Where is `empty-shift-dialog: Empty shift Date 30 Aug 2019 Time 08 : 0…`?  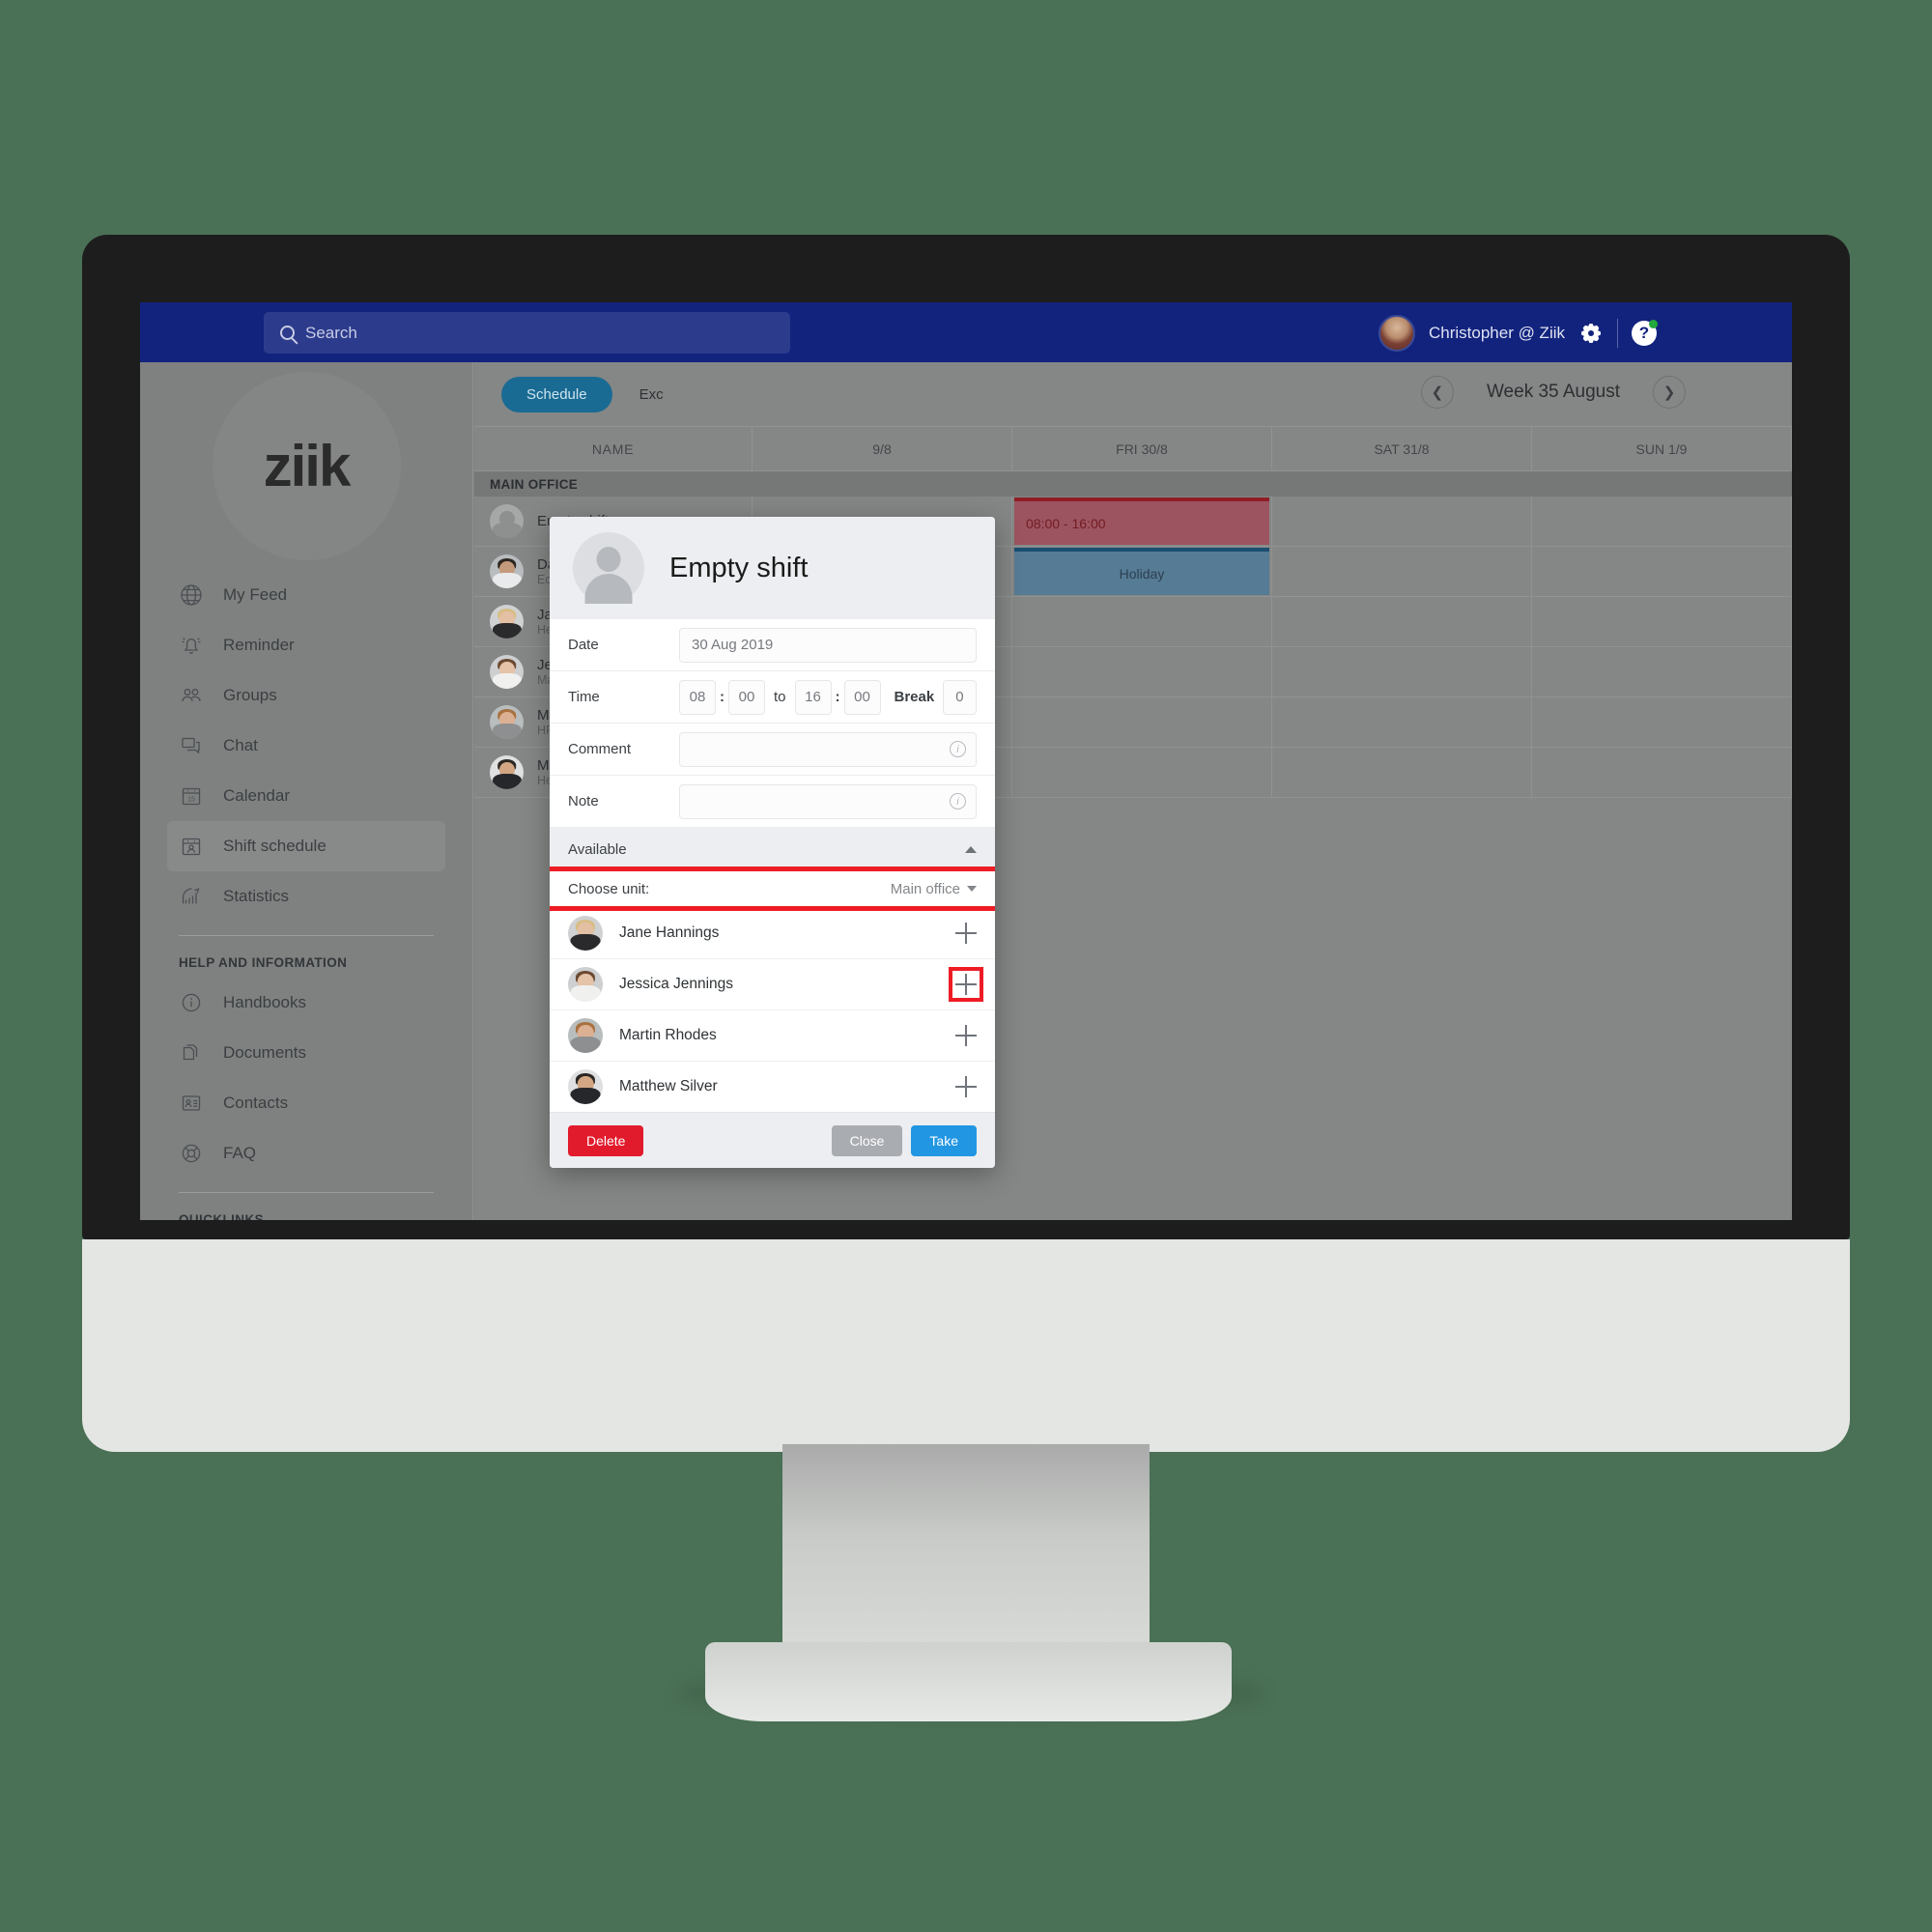
empty-shift-dialog: Empty shift Date 30 Aug 2019 Time 08 : 0… is located at coordinates (772, 842).